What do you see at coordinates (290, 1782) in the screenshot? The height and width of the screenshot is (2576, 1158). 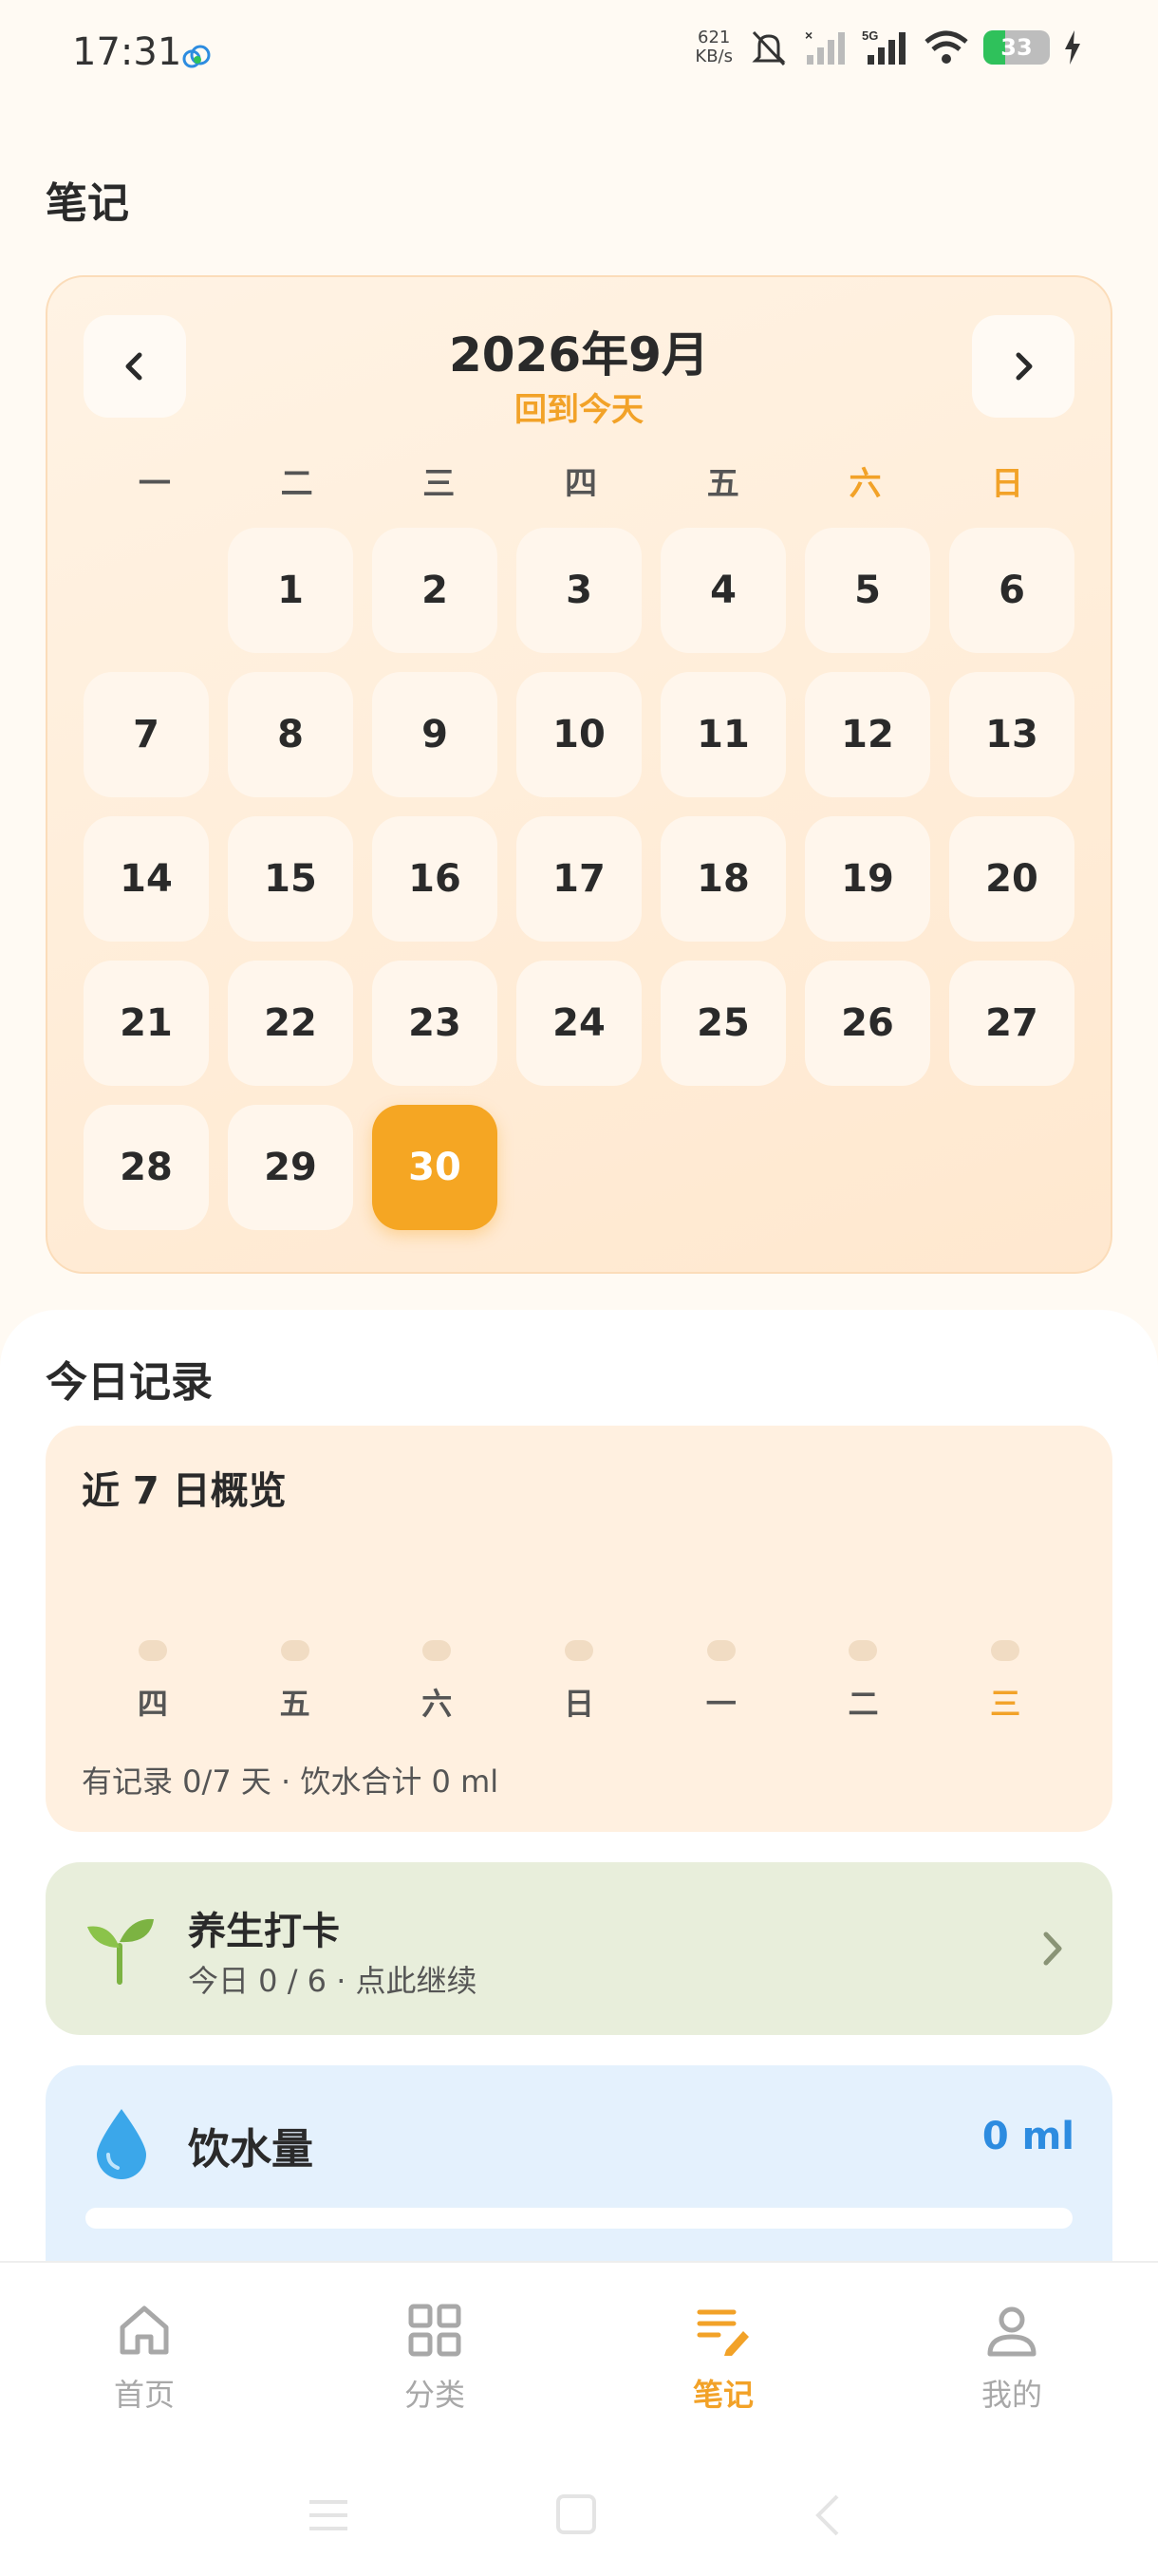 I see `overview-summary: 有记录 0/7 天 · 饮水合计 0 ml` at bounding box center [290, 1782].